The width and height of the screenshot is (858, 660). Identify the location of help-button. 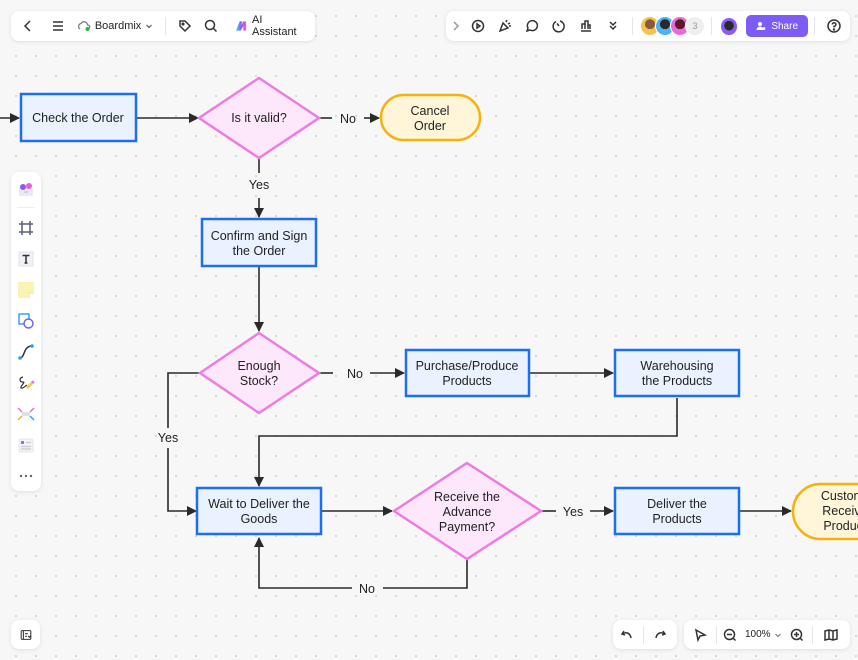
(834, 26).